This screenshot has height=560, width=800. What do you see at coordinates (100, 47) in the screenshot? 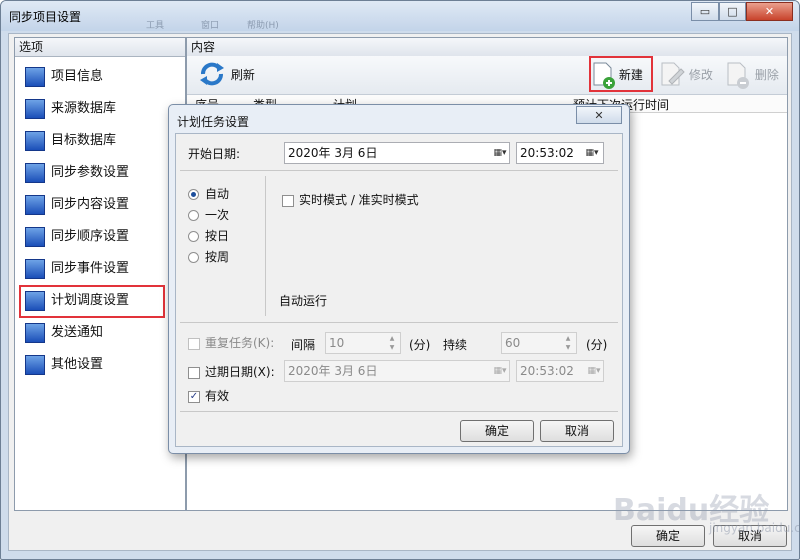
I see `options-header: 选项` at bounding box center [100, 47].